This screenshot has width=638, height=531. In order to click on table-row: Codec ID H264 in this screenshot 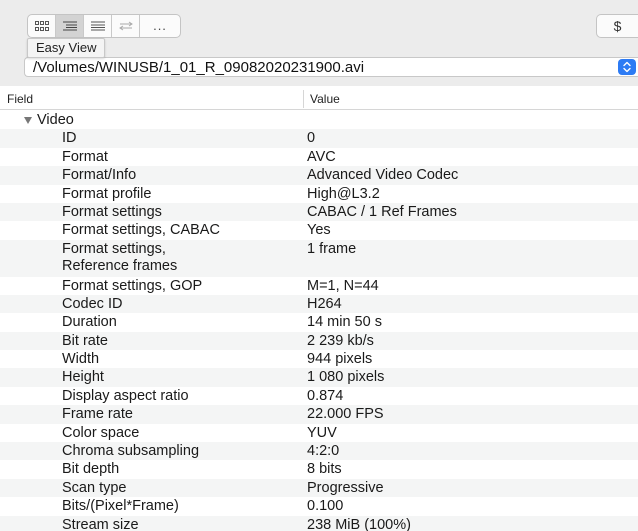, I will do `click(319, 304)`.